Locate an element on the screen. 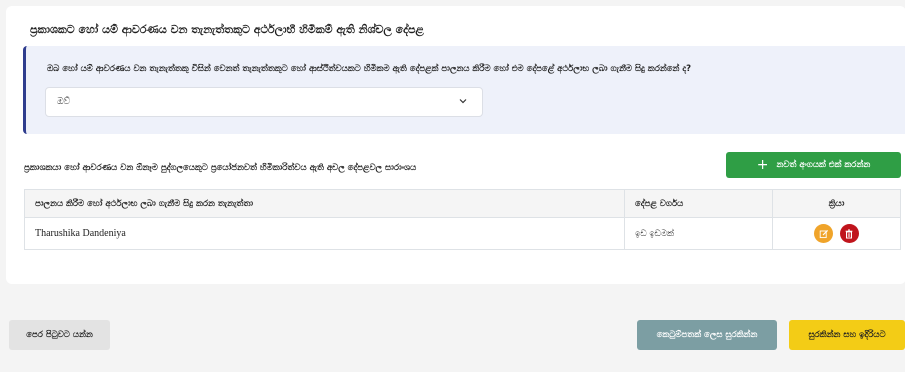 This screenshot has width=905, height=372. edit-button is located at coordinates (824, 233).